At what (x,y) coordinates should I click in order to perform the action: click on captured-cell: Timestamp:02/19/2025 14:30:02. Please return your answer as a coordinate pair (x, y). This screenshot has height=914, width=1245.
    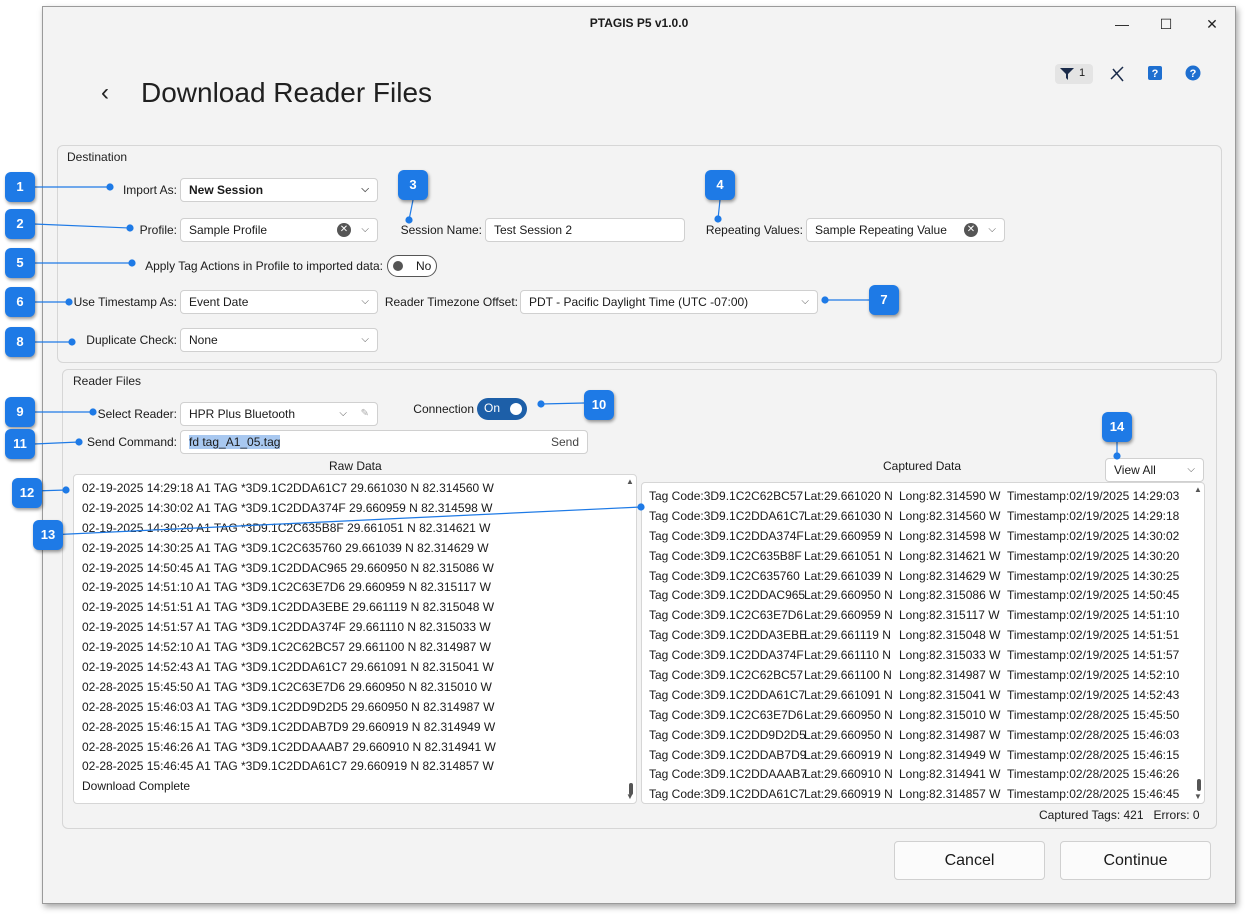
    Looking at the image, I should click on (1093, 535).